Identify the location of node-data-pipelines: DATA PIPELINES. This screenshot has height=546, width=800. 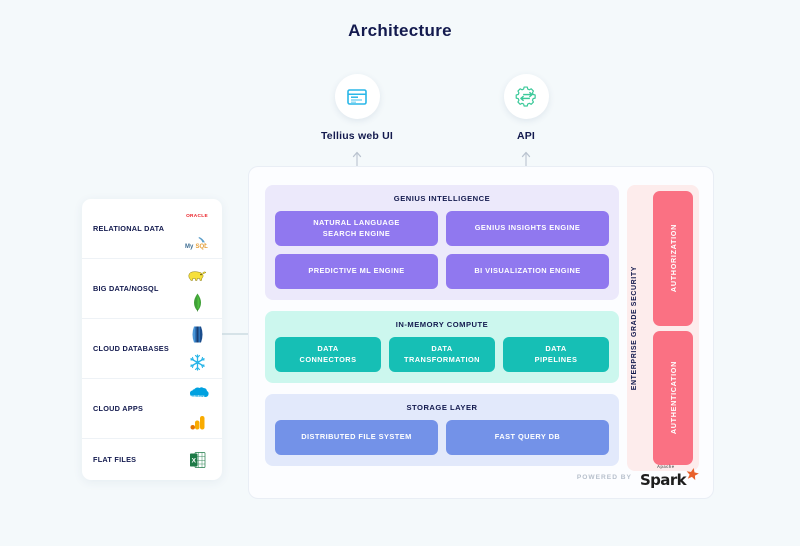
(556, 354).